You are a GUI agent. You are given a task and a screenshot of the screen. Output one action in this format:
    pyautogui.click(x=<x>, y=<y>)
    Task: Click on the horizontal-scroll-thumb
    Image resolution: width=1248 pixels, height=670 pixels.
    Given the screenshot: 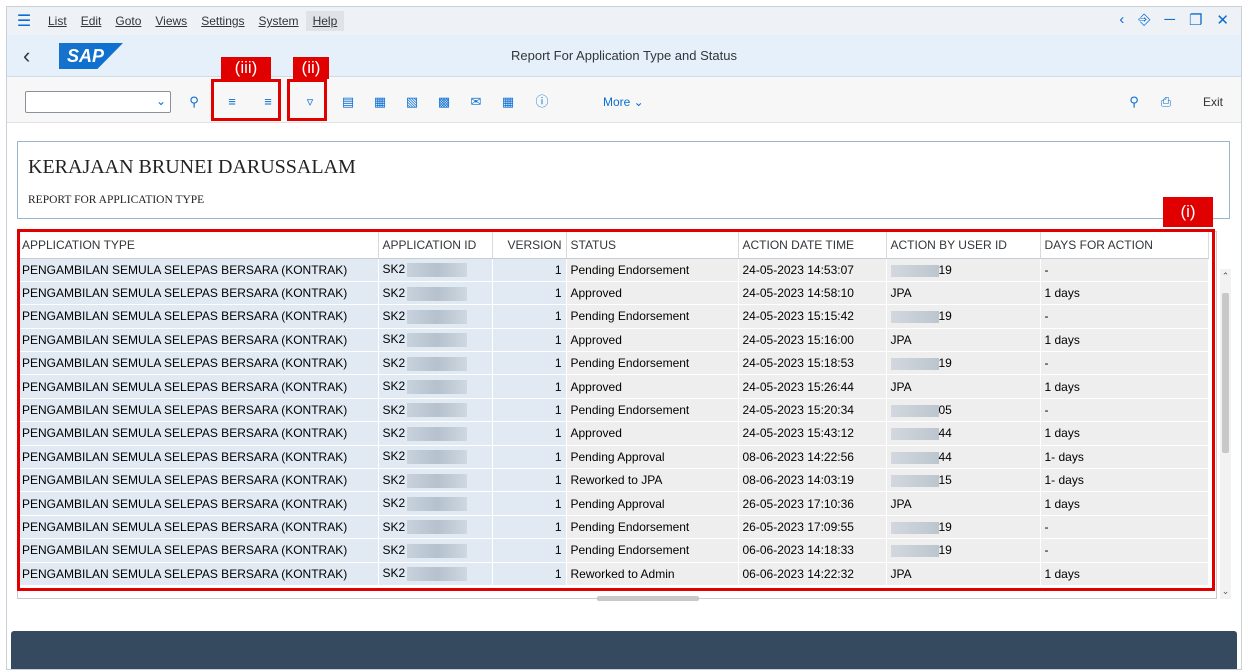 What is the action you would take?
    pyautogui.click(x=648, y=598)
    